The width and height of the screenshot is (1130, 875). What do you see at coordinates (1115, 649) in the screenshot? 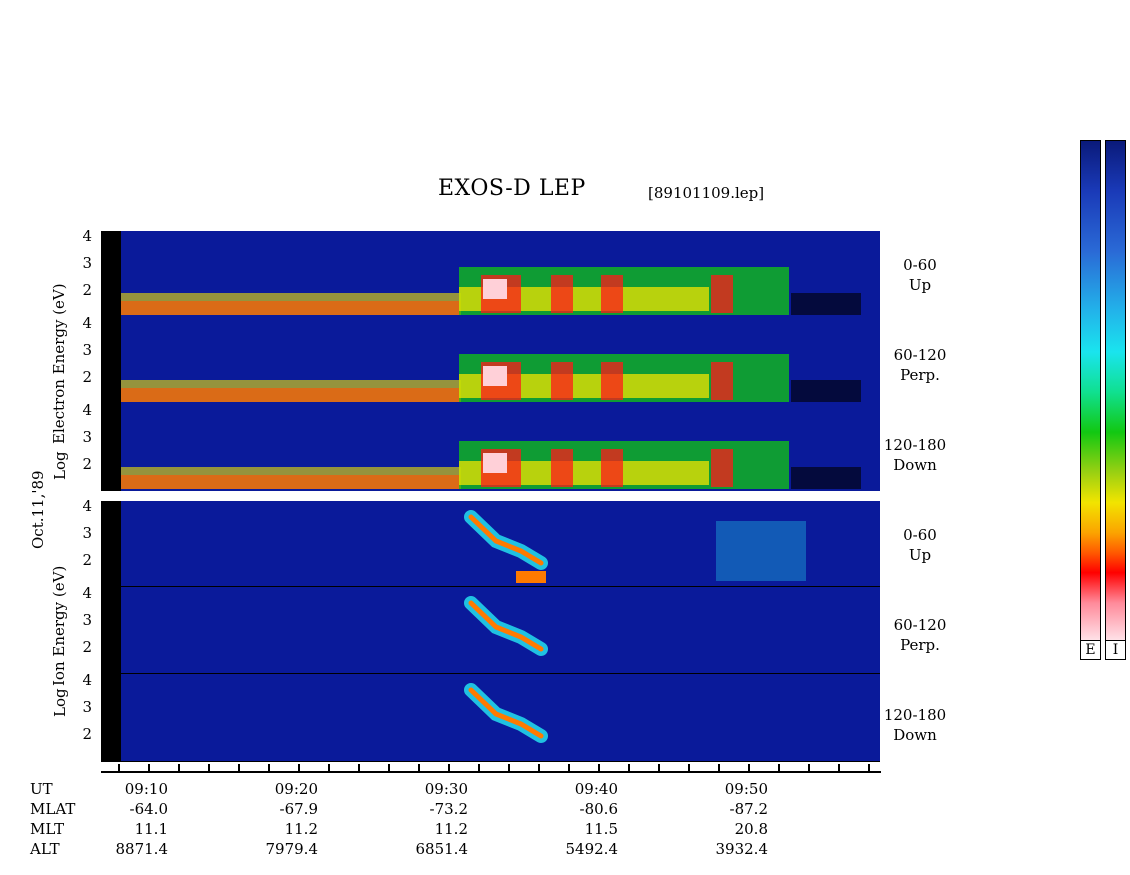
I see `ion-colorbar-label: I` at bounding box center [1115, 649].